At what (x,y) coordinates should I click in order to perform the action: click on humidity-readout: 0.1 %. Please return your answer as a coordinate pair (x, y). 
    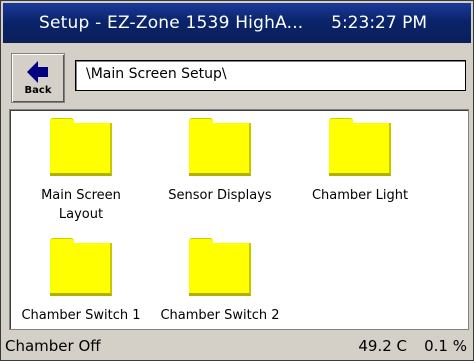
    Looking at the image, I should click on (445, 346).